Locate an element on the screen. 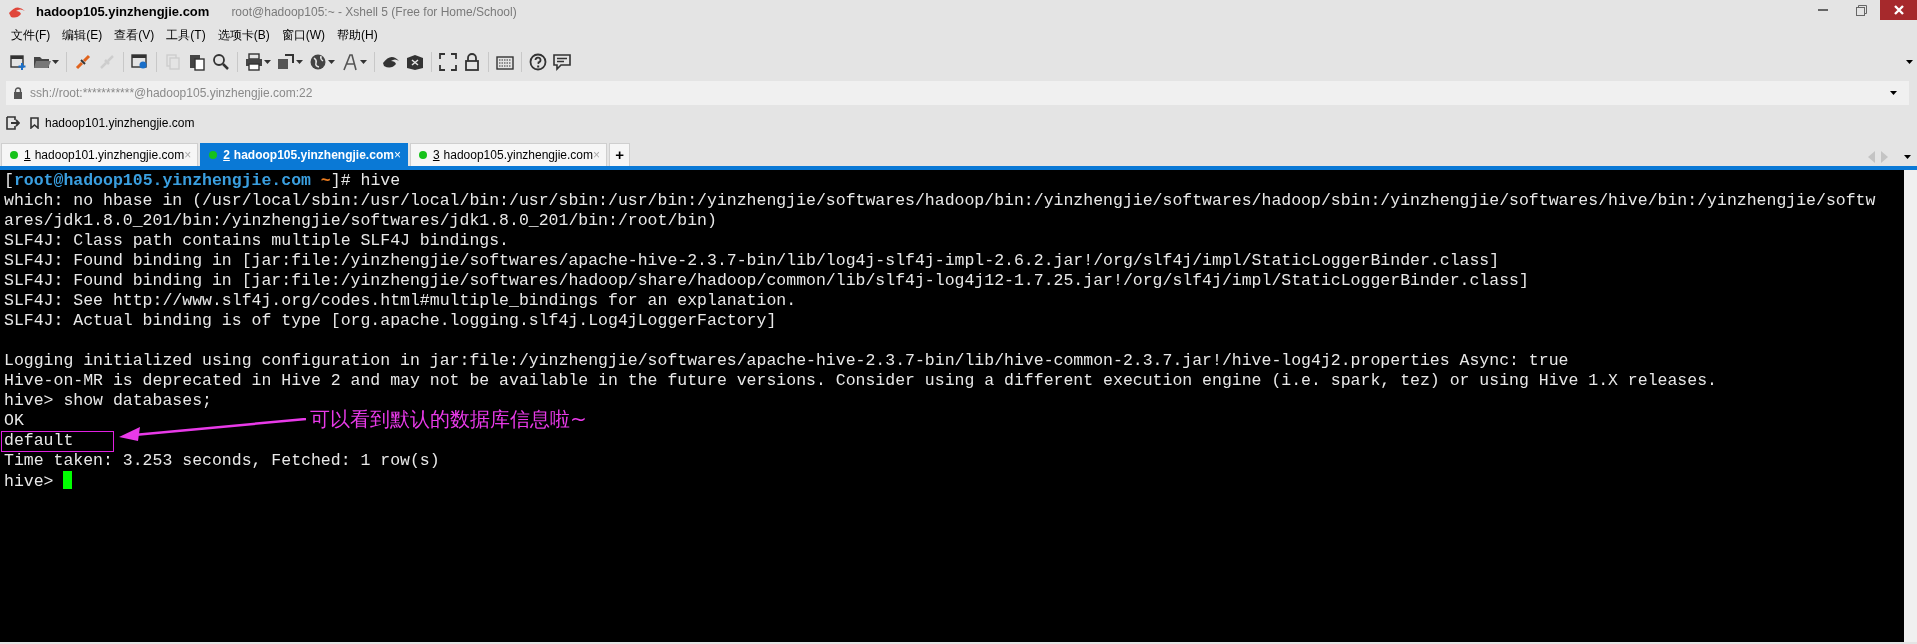 This screenshot has width=1917, height=644. paste-icon is located at coordinates (197, 62).